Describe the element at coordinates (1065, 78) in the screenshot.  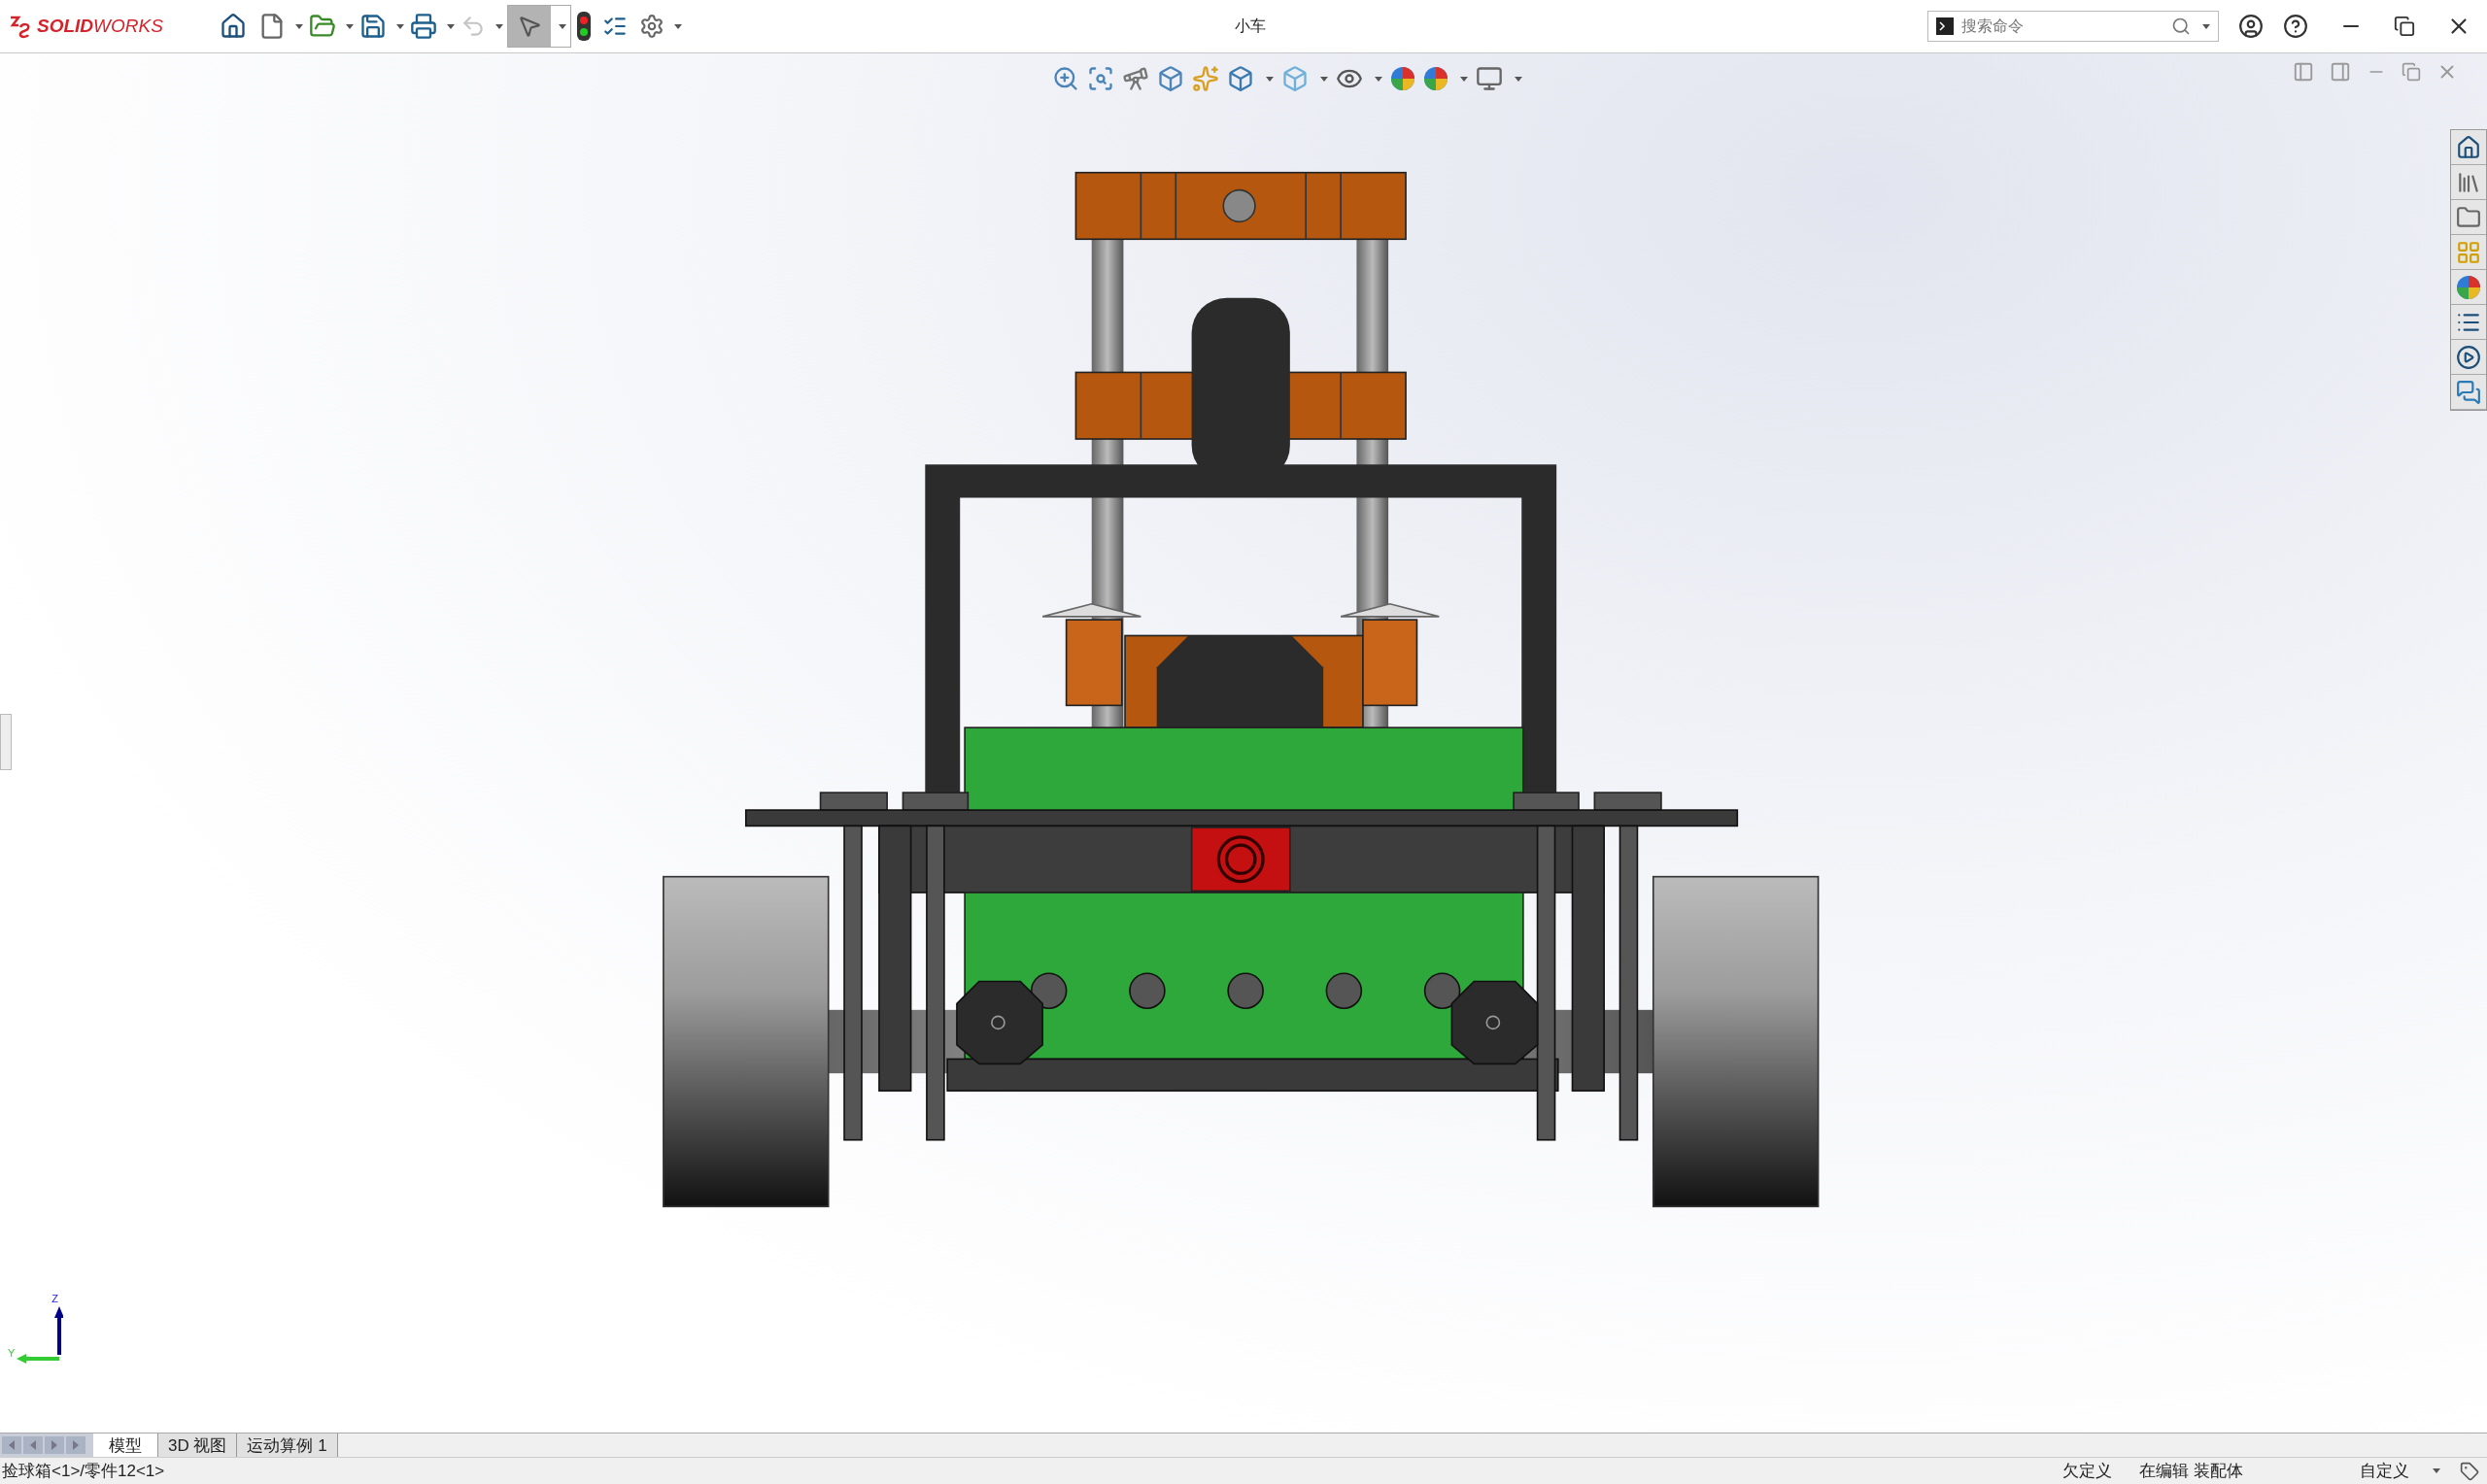
I see `zoom-to-fit-icon` at that location.